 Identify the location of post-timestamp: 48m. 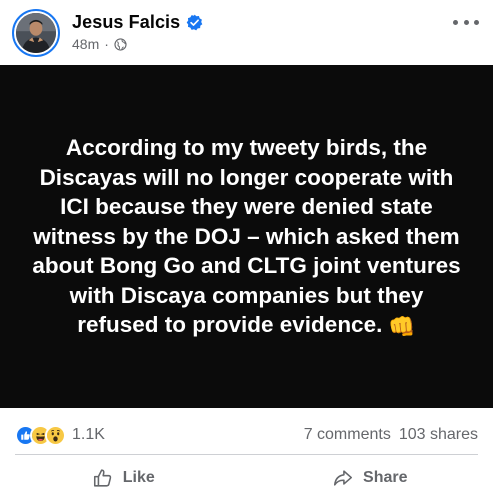
(85, 44).